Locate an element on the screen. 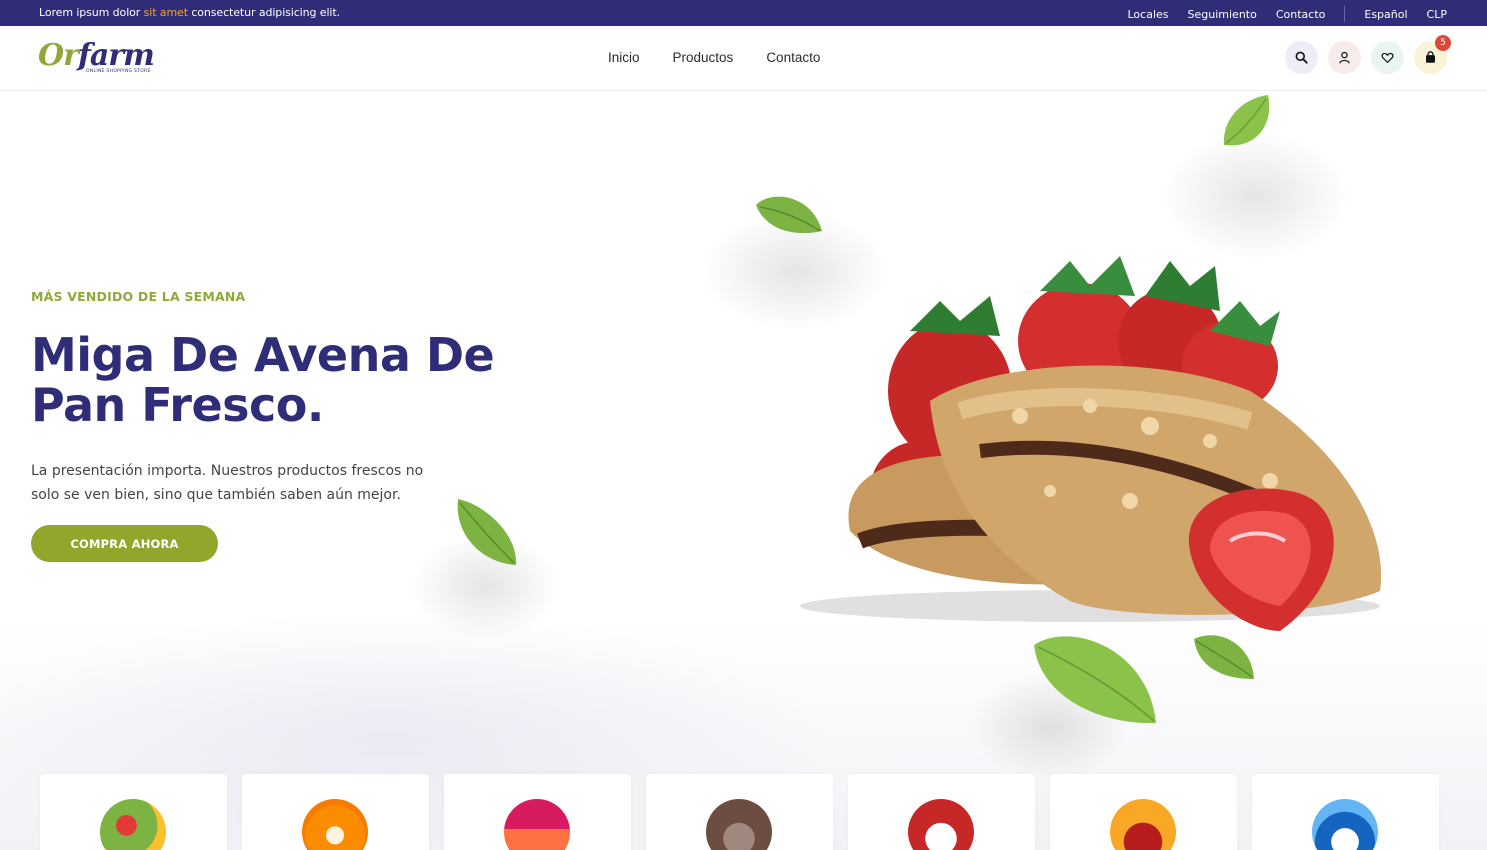  main-nav: Inicio Productos Contacto is located at coordinates (730, 57).